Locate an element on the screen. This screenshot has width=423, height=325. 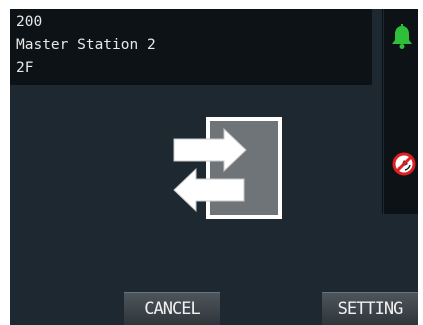
cancel-button: CANCEL is located at coordinates (172, 308).